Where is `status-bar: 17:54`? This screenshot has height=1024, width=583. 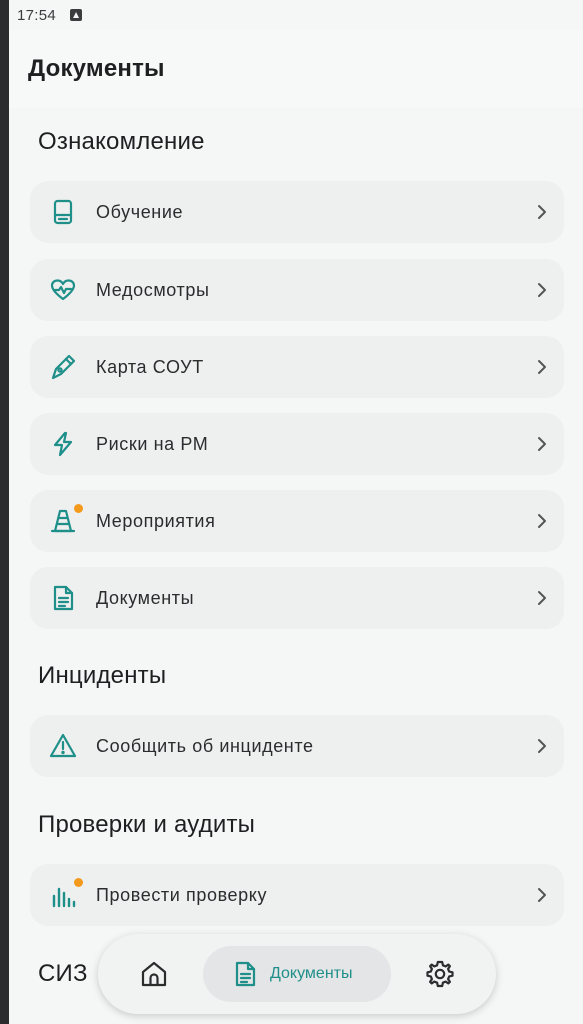
status-bar: 17:54 is located at coordinates (296, 15).